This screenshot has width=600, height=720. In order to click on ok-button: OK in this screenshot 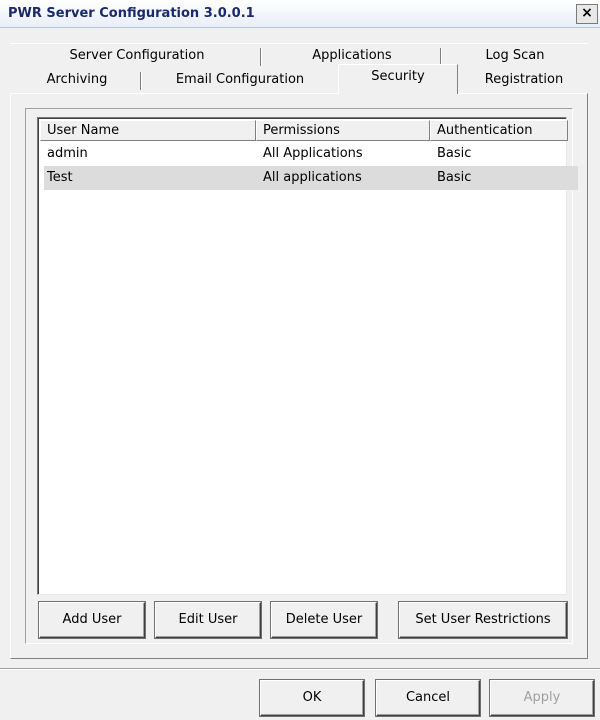, I will do `click(312, 698)`.